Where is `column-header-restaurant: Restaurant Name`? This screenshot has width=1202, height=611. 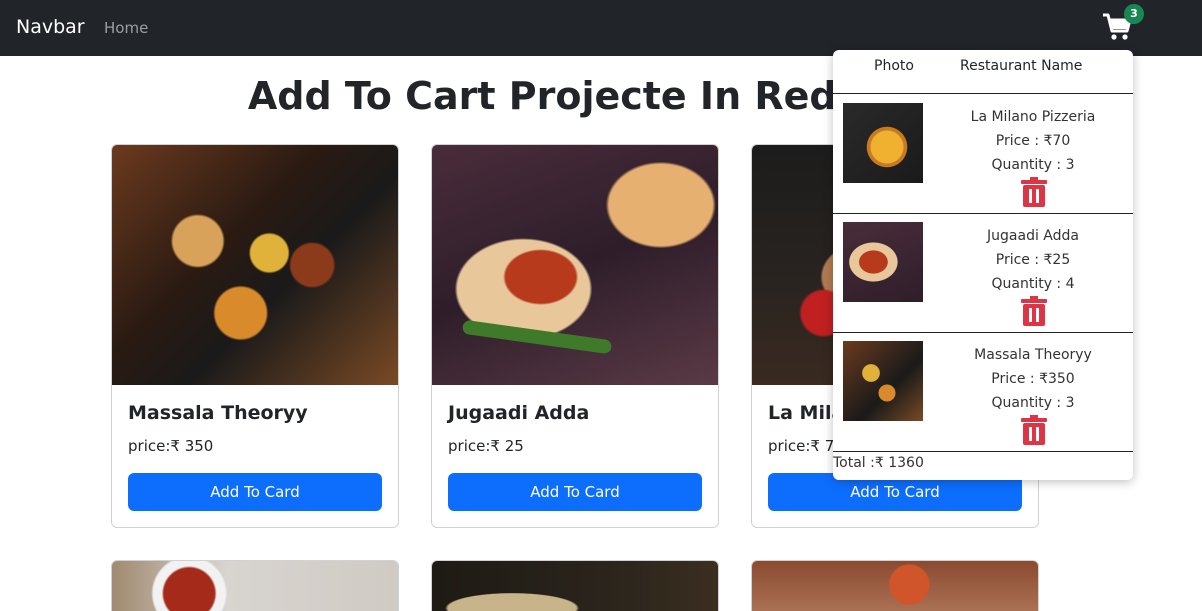 column-header-restaurant: Restaurant Name is located at coordinates (1021, 66).